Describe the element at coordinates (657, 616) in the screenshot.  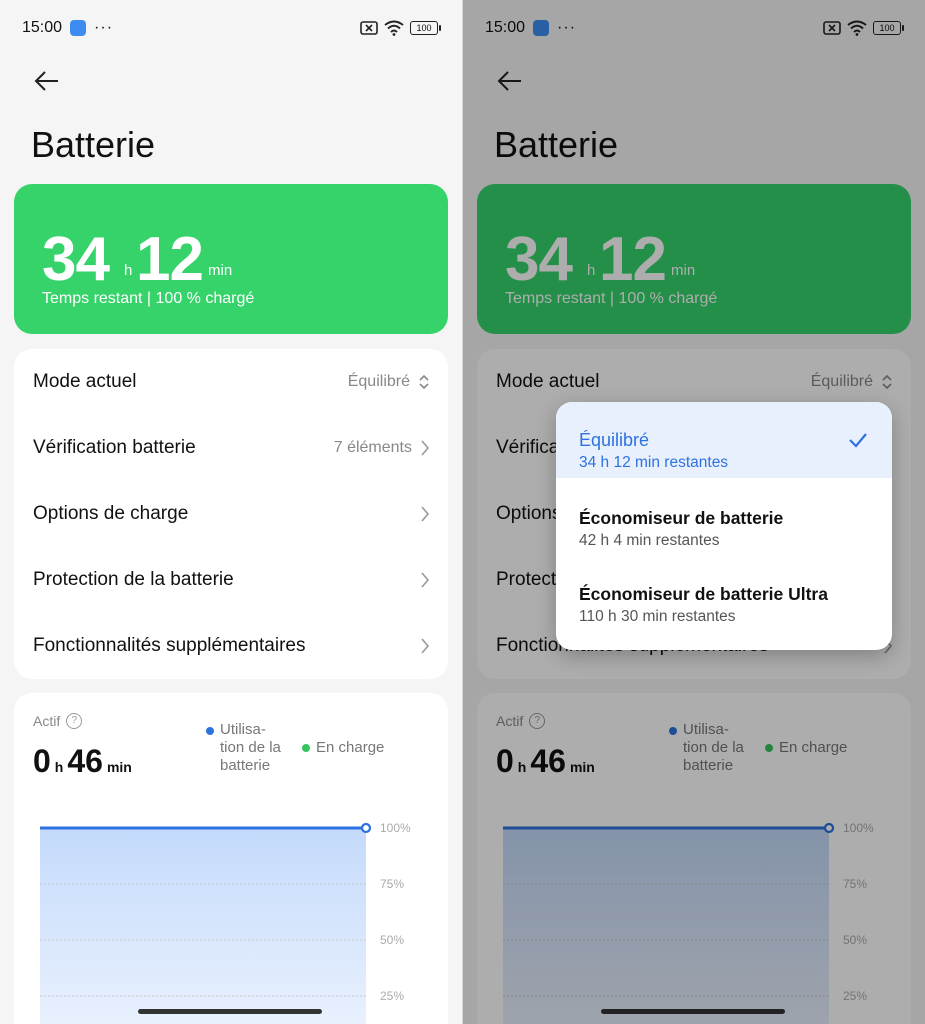
I see `mode-option-subtitle: 110 h 30 min restantes` at that location.